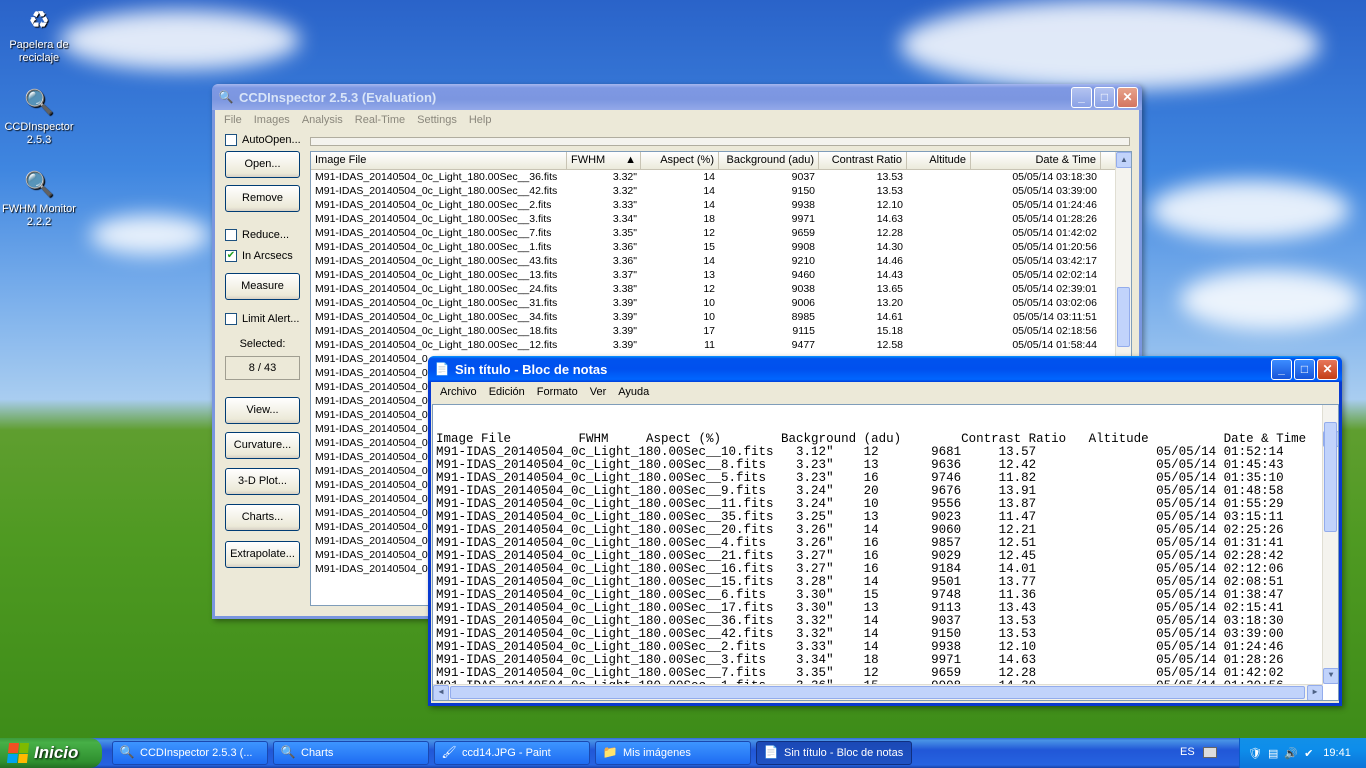 The image size is (1366, 768). Describe the element at coordinates (1302, 753) in the screenshot. I see `system-tray: 🛡 ▤ 🔊 ✔ 19:41` at that location.